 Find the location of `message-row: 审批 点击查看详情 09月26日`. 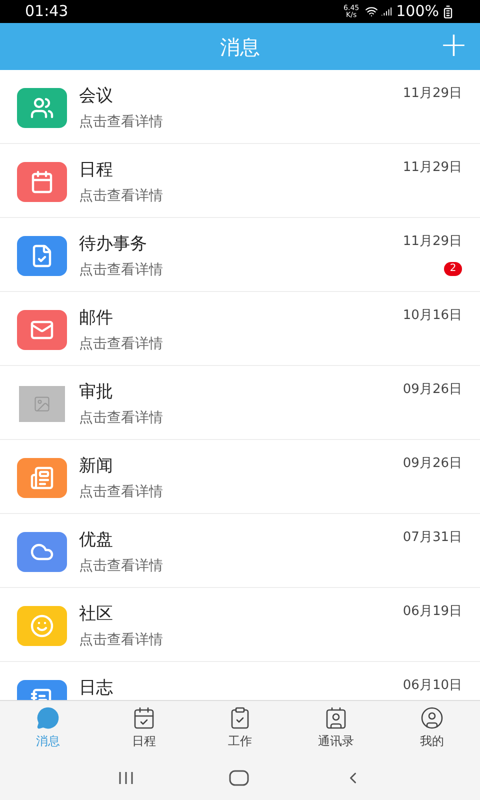

message-row: 审批 点击查看详情 09月26日 is located at coordinates (240, 403).